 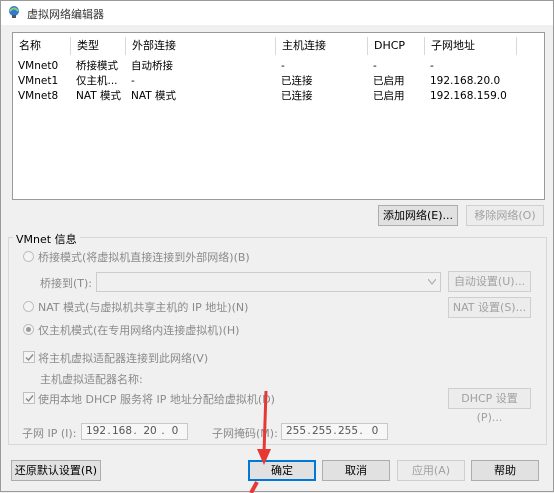 I want to click on remove-network-button: 移除网络(O), so click(x=505, y=215).